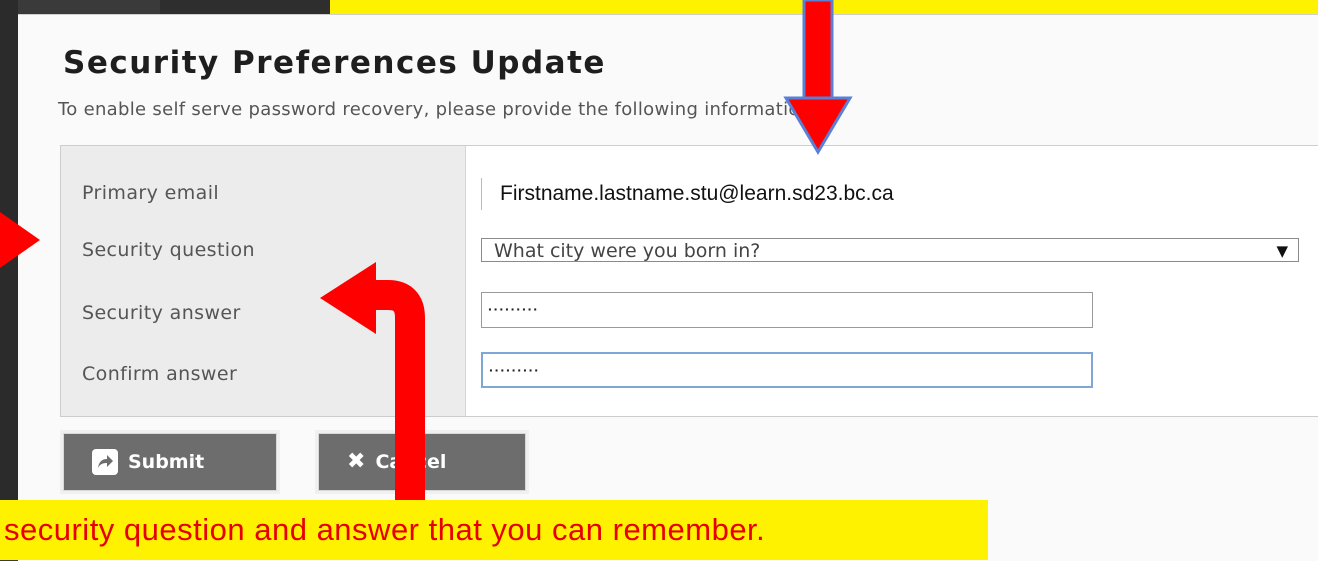  Describe the element at coordinates (20, 240) in the screenshot. I see `arrow-right-to-question` at that location.